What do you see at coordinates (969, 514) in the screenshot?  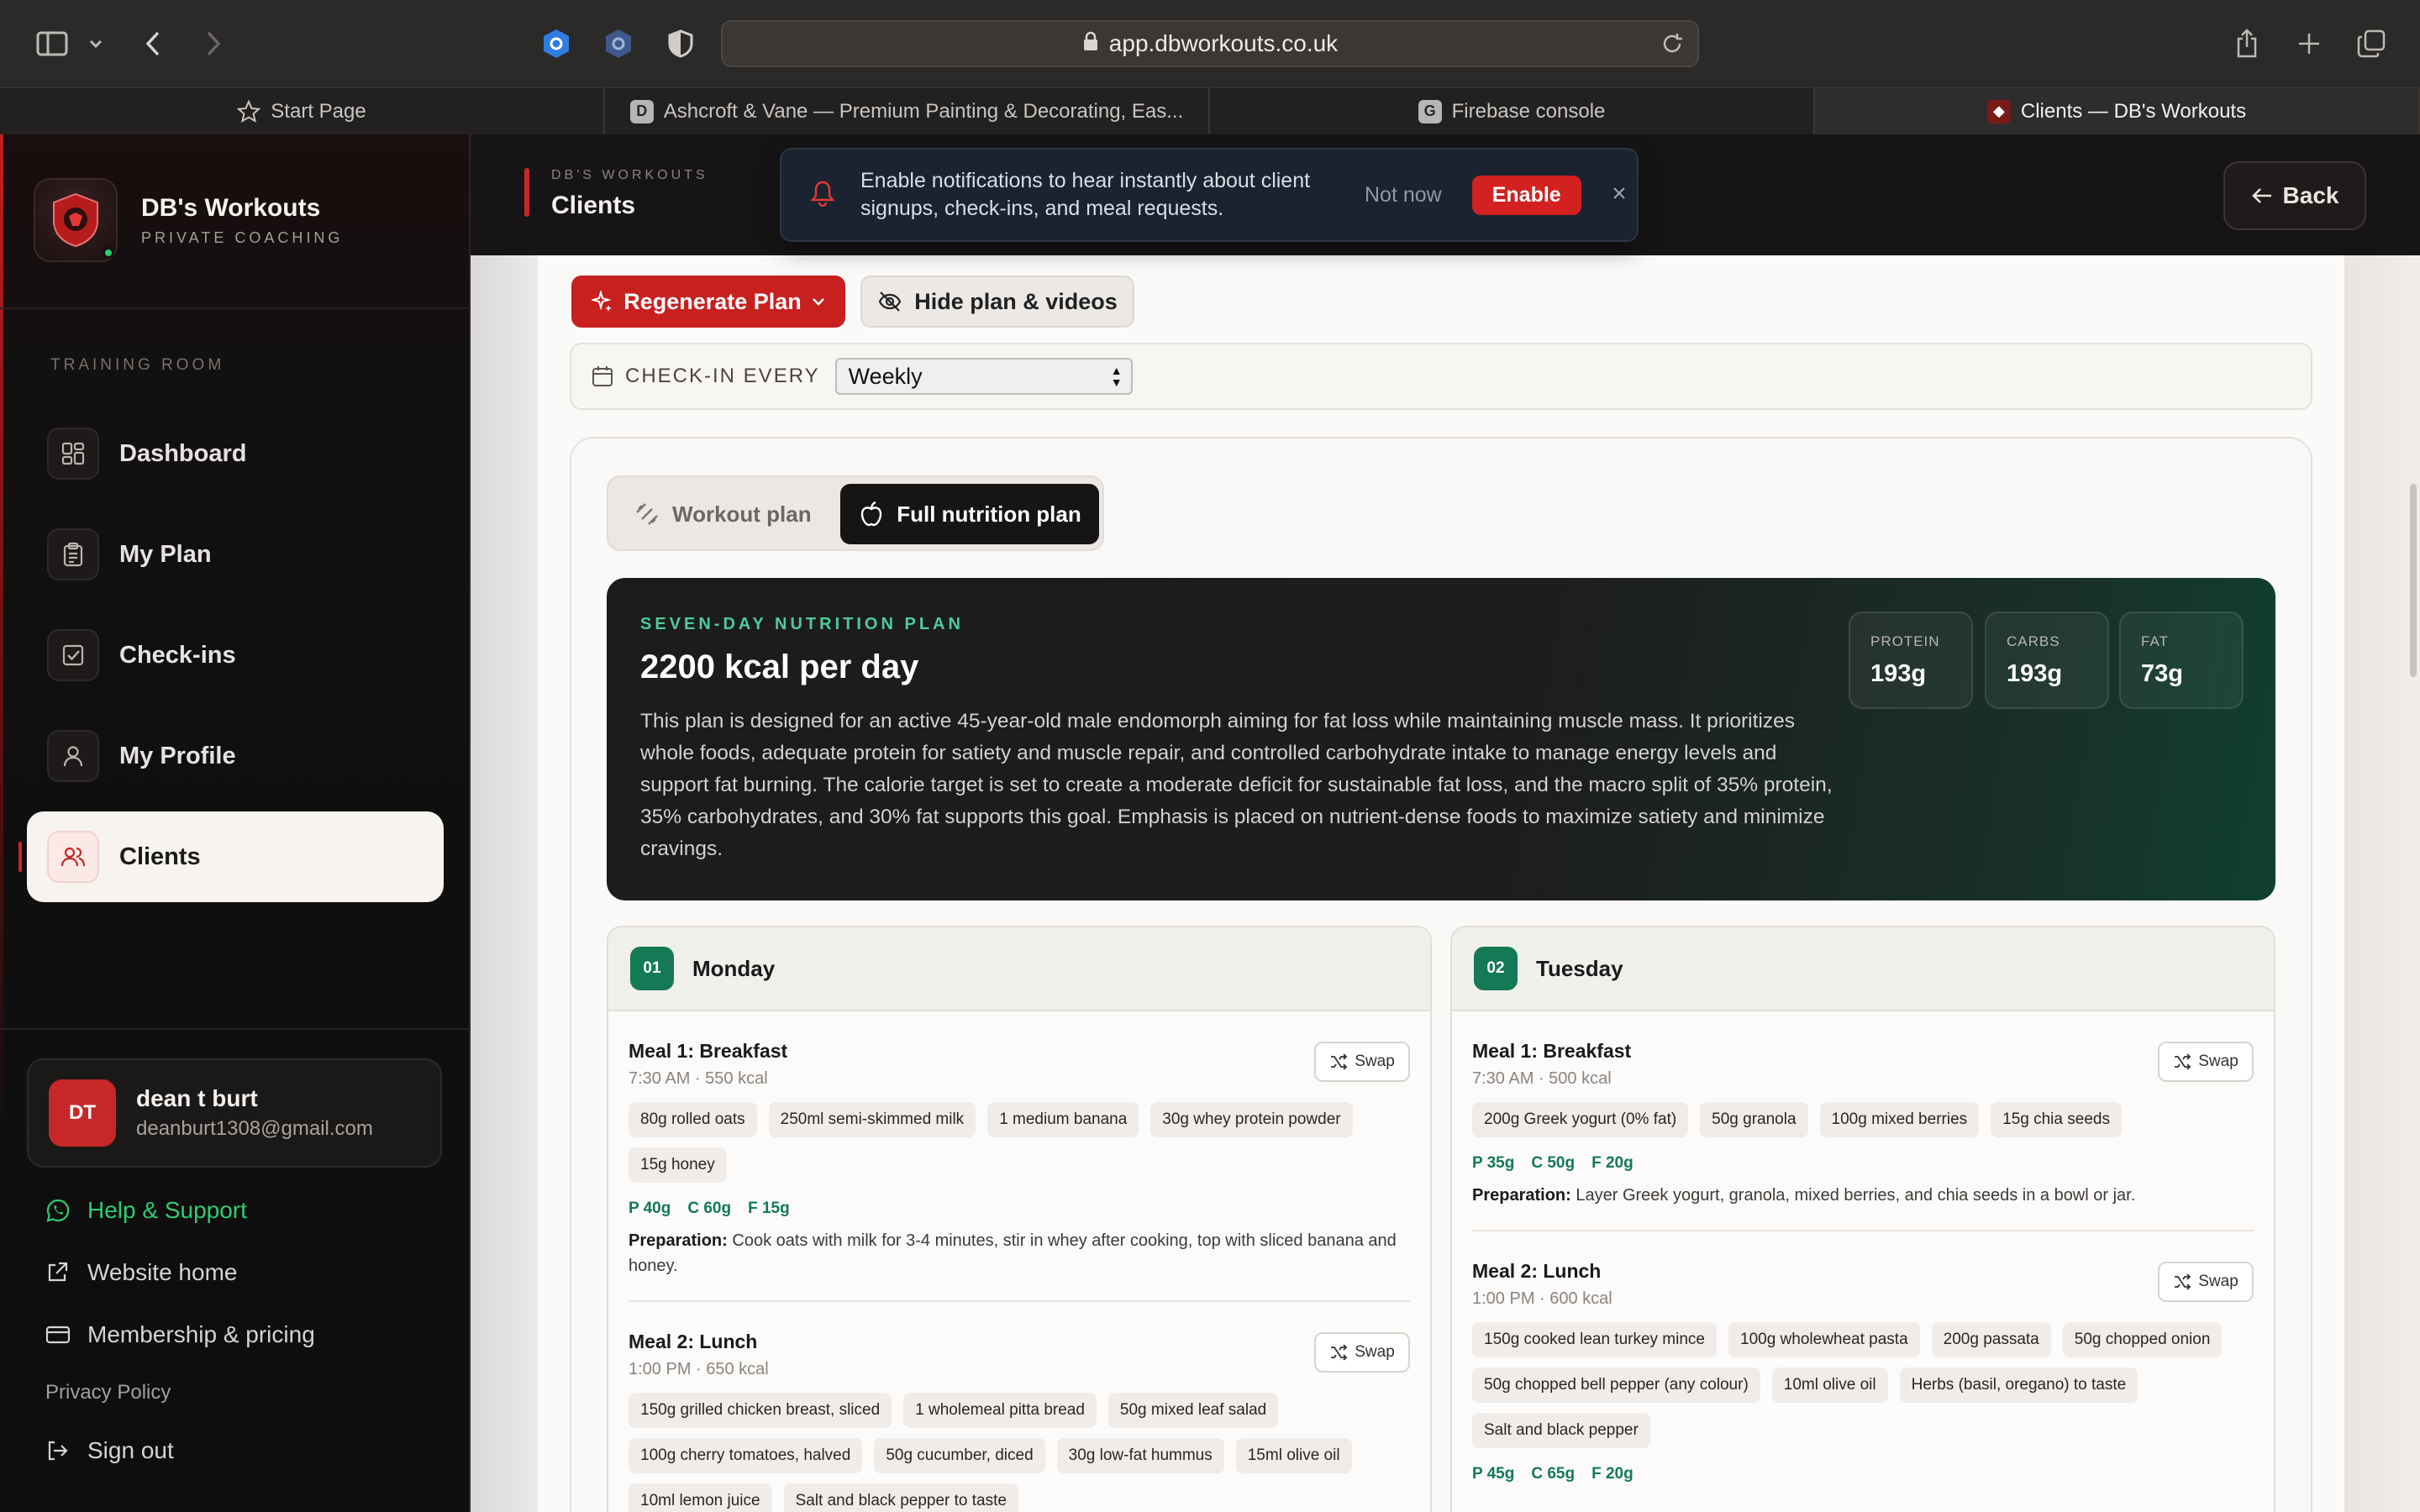 I see `tab-full-nutrition-plan: Full nutrition plan` at bounding box center [969, 514].